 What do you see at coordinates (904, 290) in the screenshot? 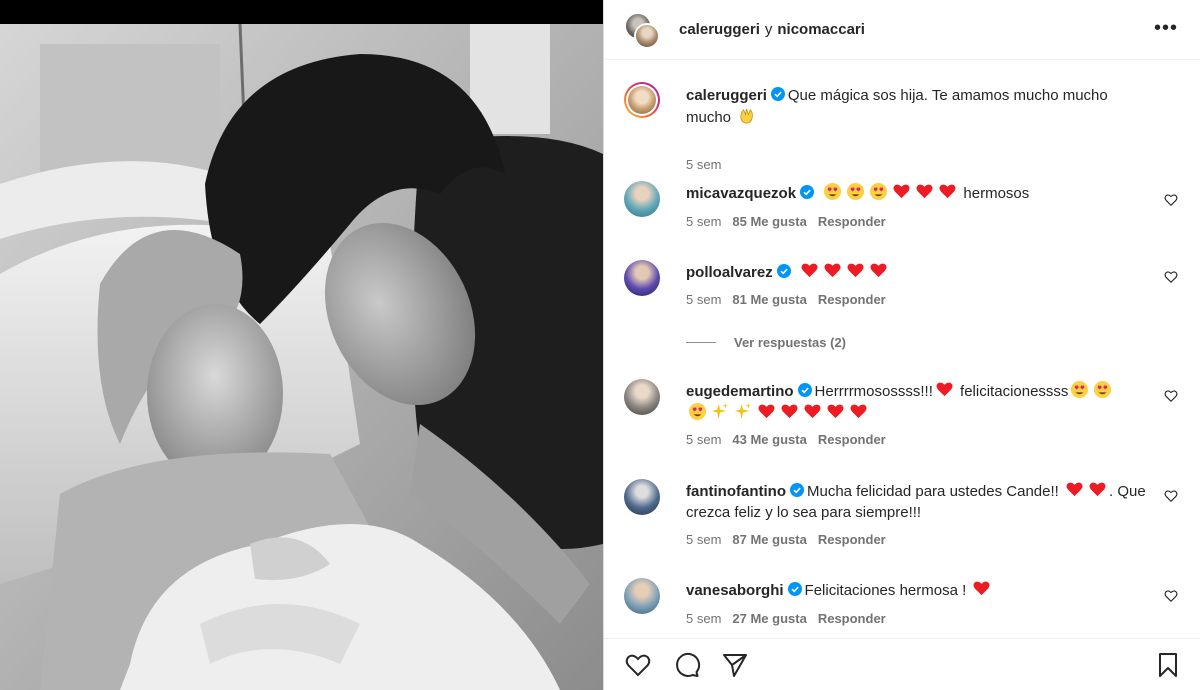
I see `comment: polloalvarez 5 sem 81 Me gusta Responder` at bounding box center [904, 290].